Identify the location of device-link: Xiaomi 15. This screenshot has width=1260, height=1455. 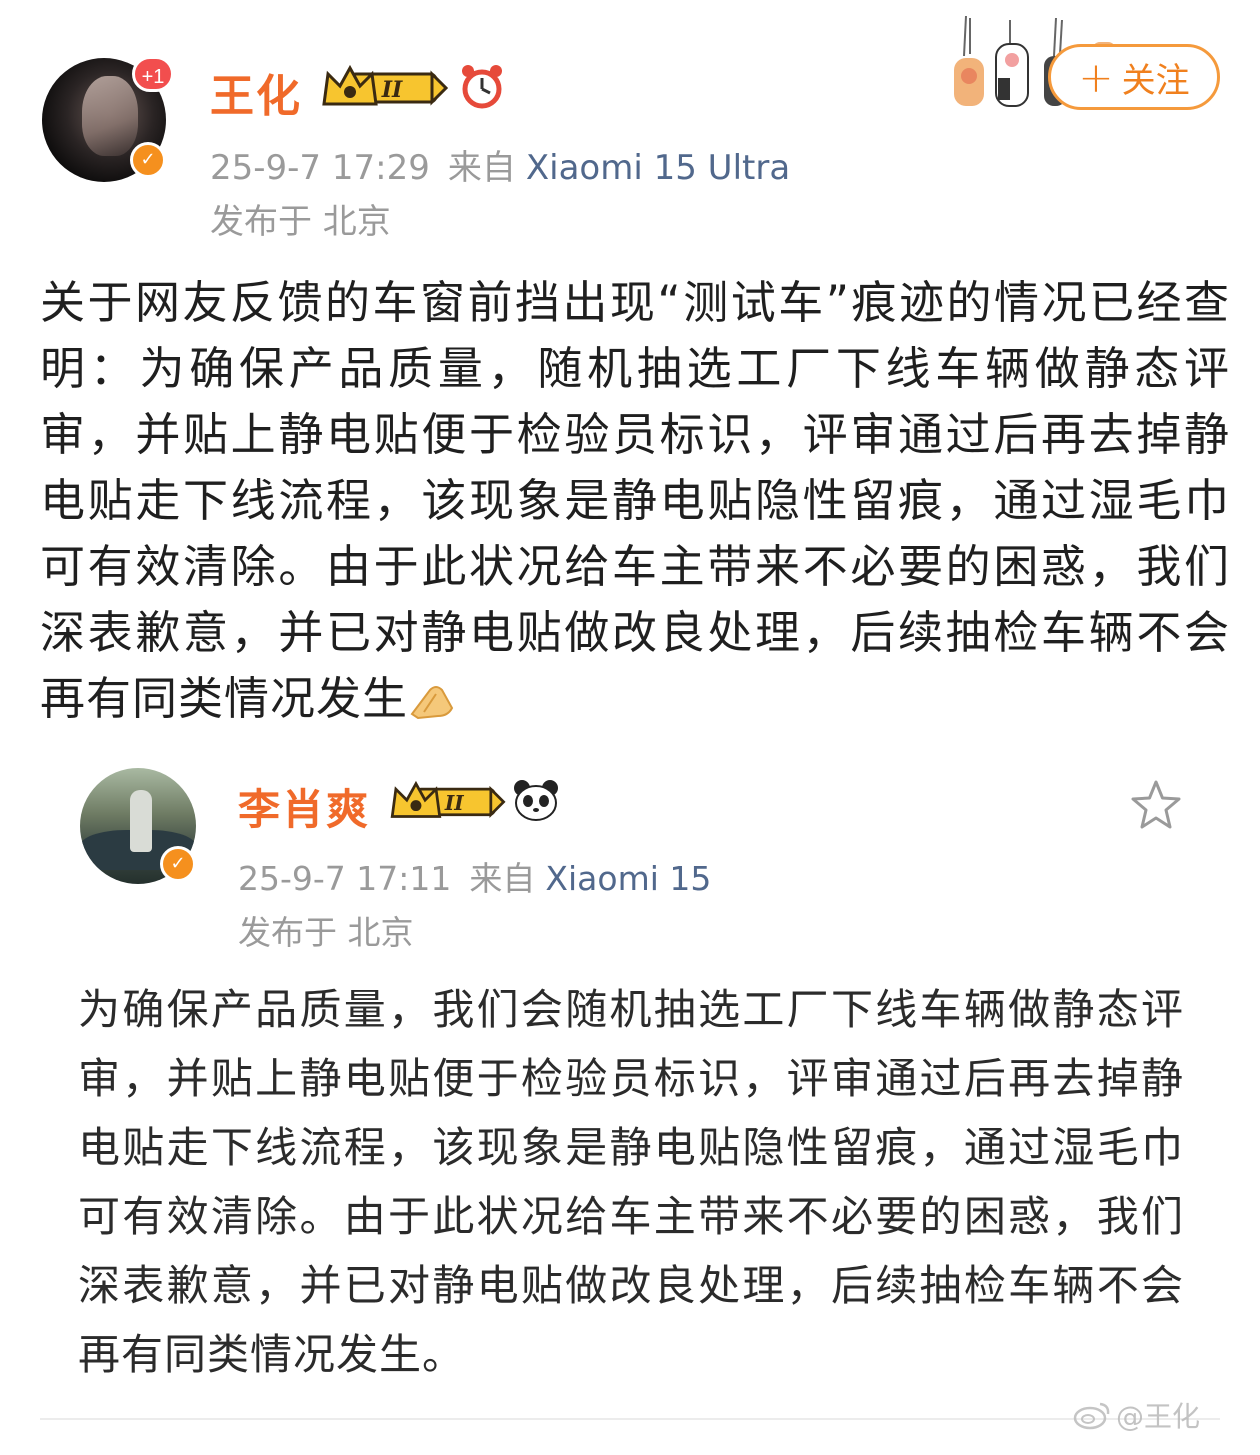
(628, 878).